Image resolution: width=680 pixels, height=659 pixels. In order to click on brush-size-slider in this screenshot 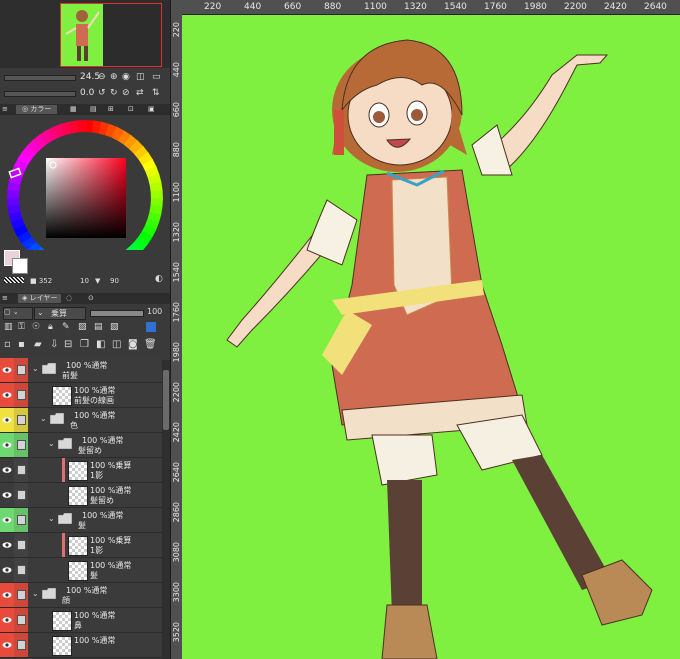, I will do `click(40, 78)`.